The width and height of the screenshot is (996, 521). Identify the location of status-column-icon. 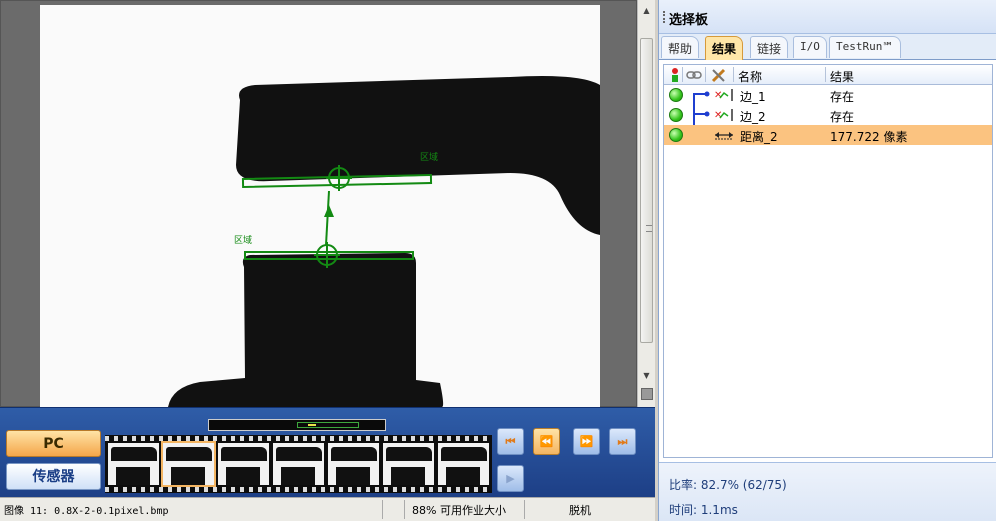
(675, 75).